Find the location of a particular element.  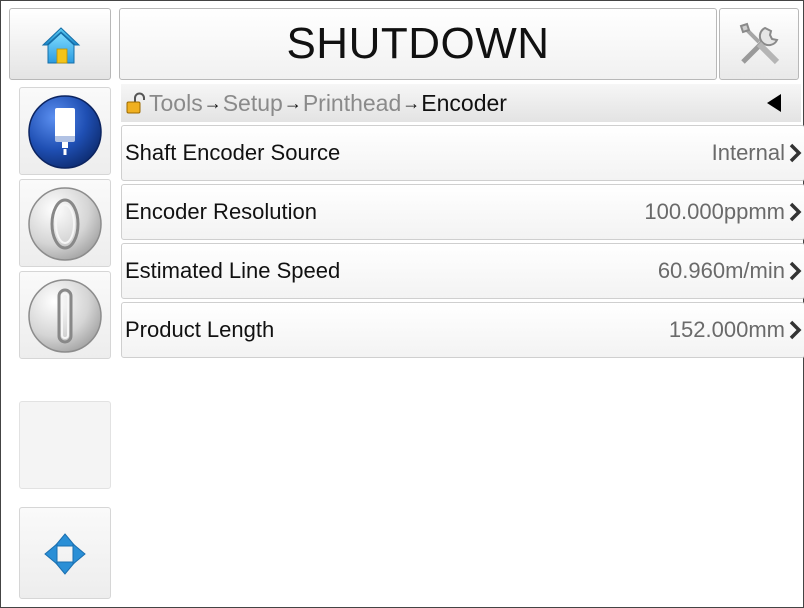

tools-button is located at coordinates (759, 44).